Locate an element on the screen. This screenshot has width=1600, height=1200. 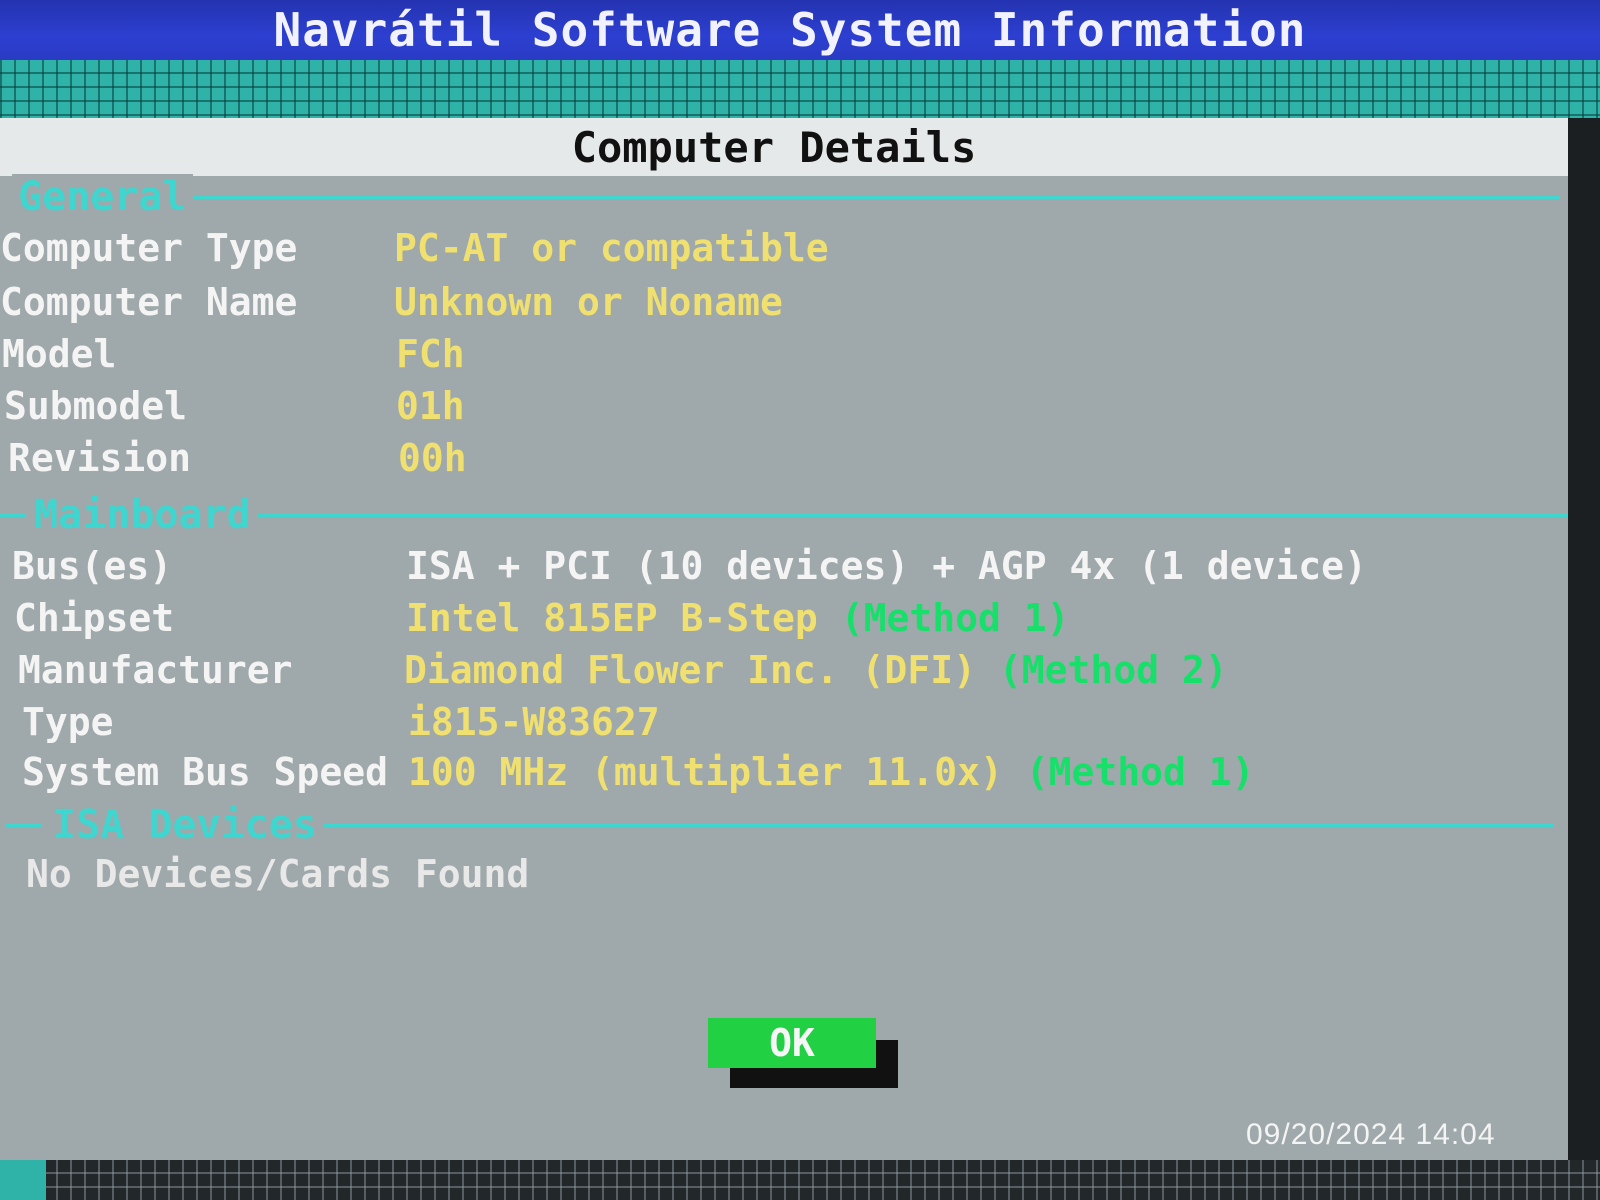
row-label: System Bus Speed is located at coordinates (205, 772).